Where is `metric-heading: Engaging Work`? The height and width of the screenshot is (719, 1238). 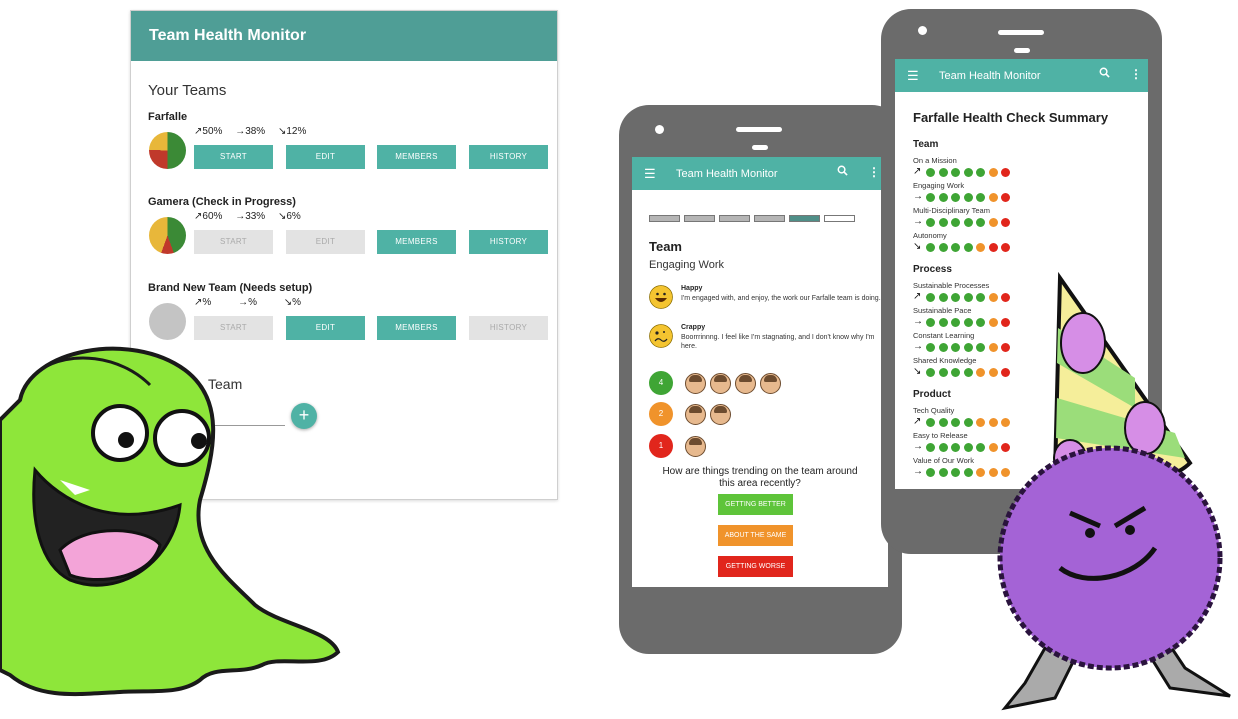
metric-heading: Engaging Work is located at coordinates (687, 265).